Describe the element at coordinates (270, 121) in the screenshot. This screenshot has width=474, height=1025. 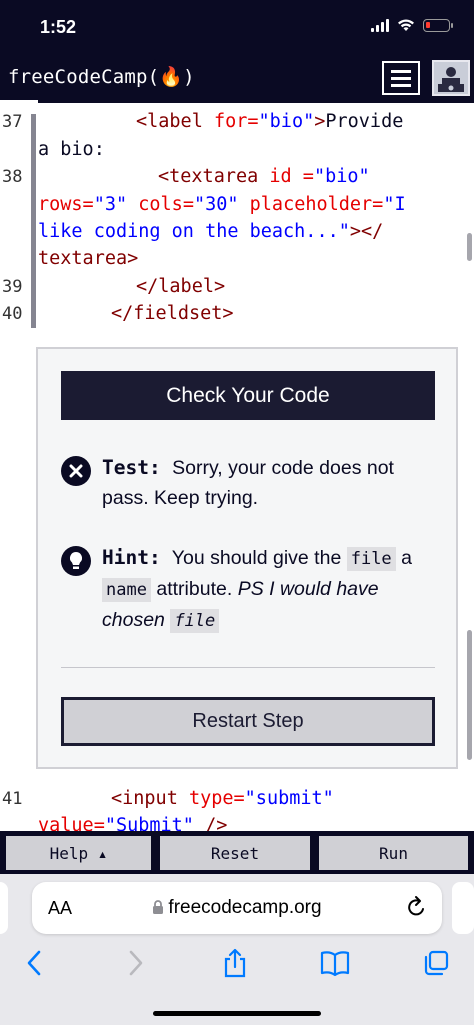
I see `code-line: <label for="bio">Provide` at that location.